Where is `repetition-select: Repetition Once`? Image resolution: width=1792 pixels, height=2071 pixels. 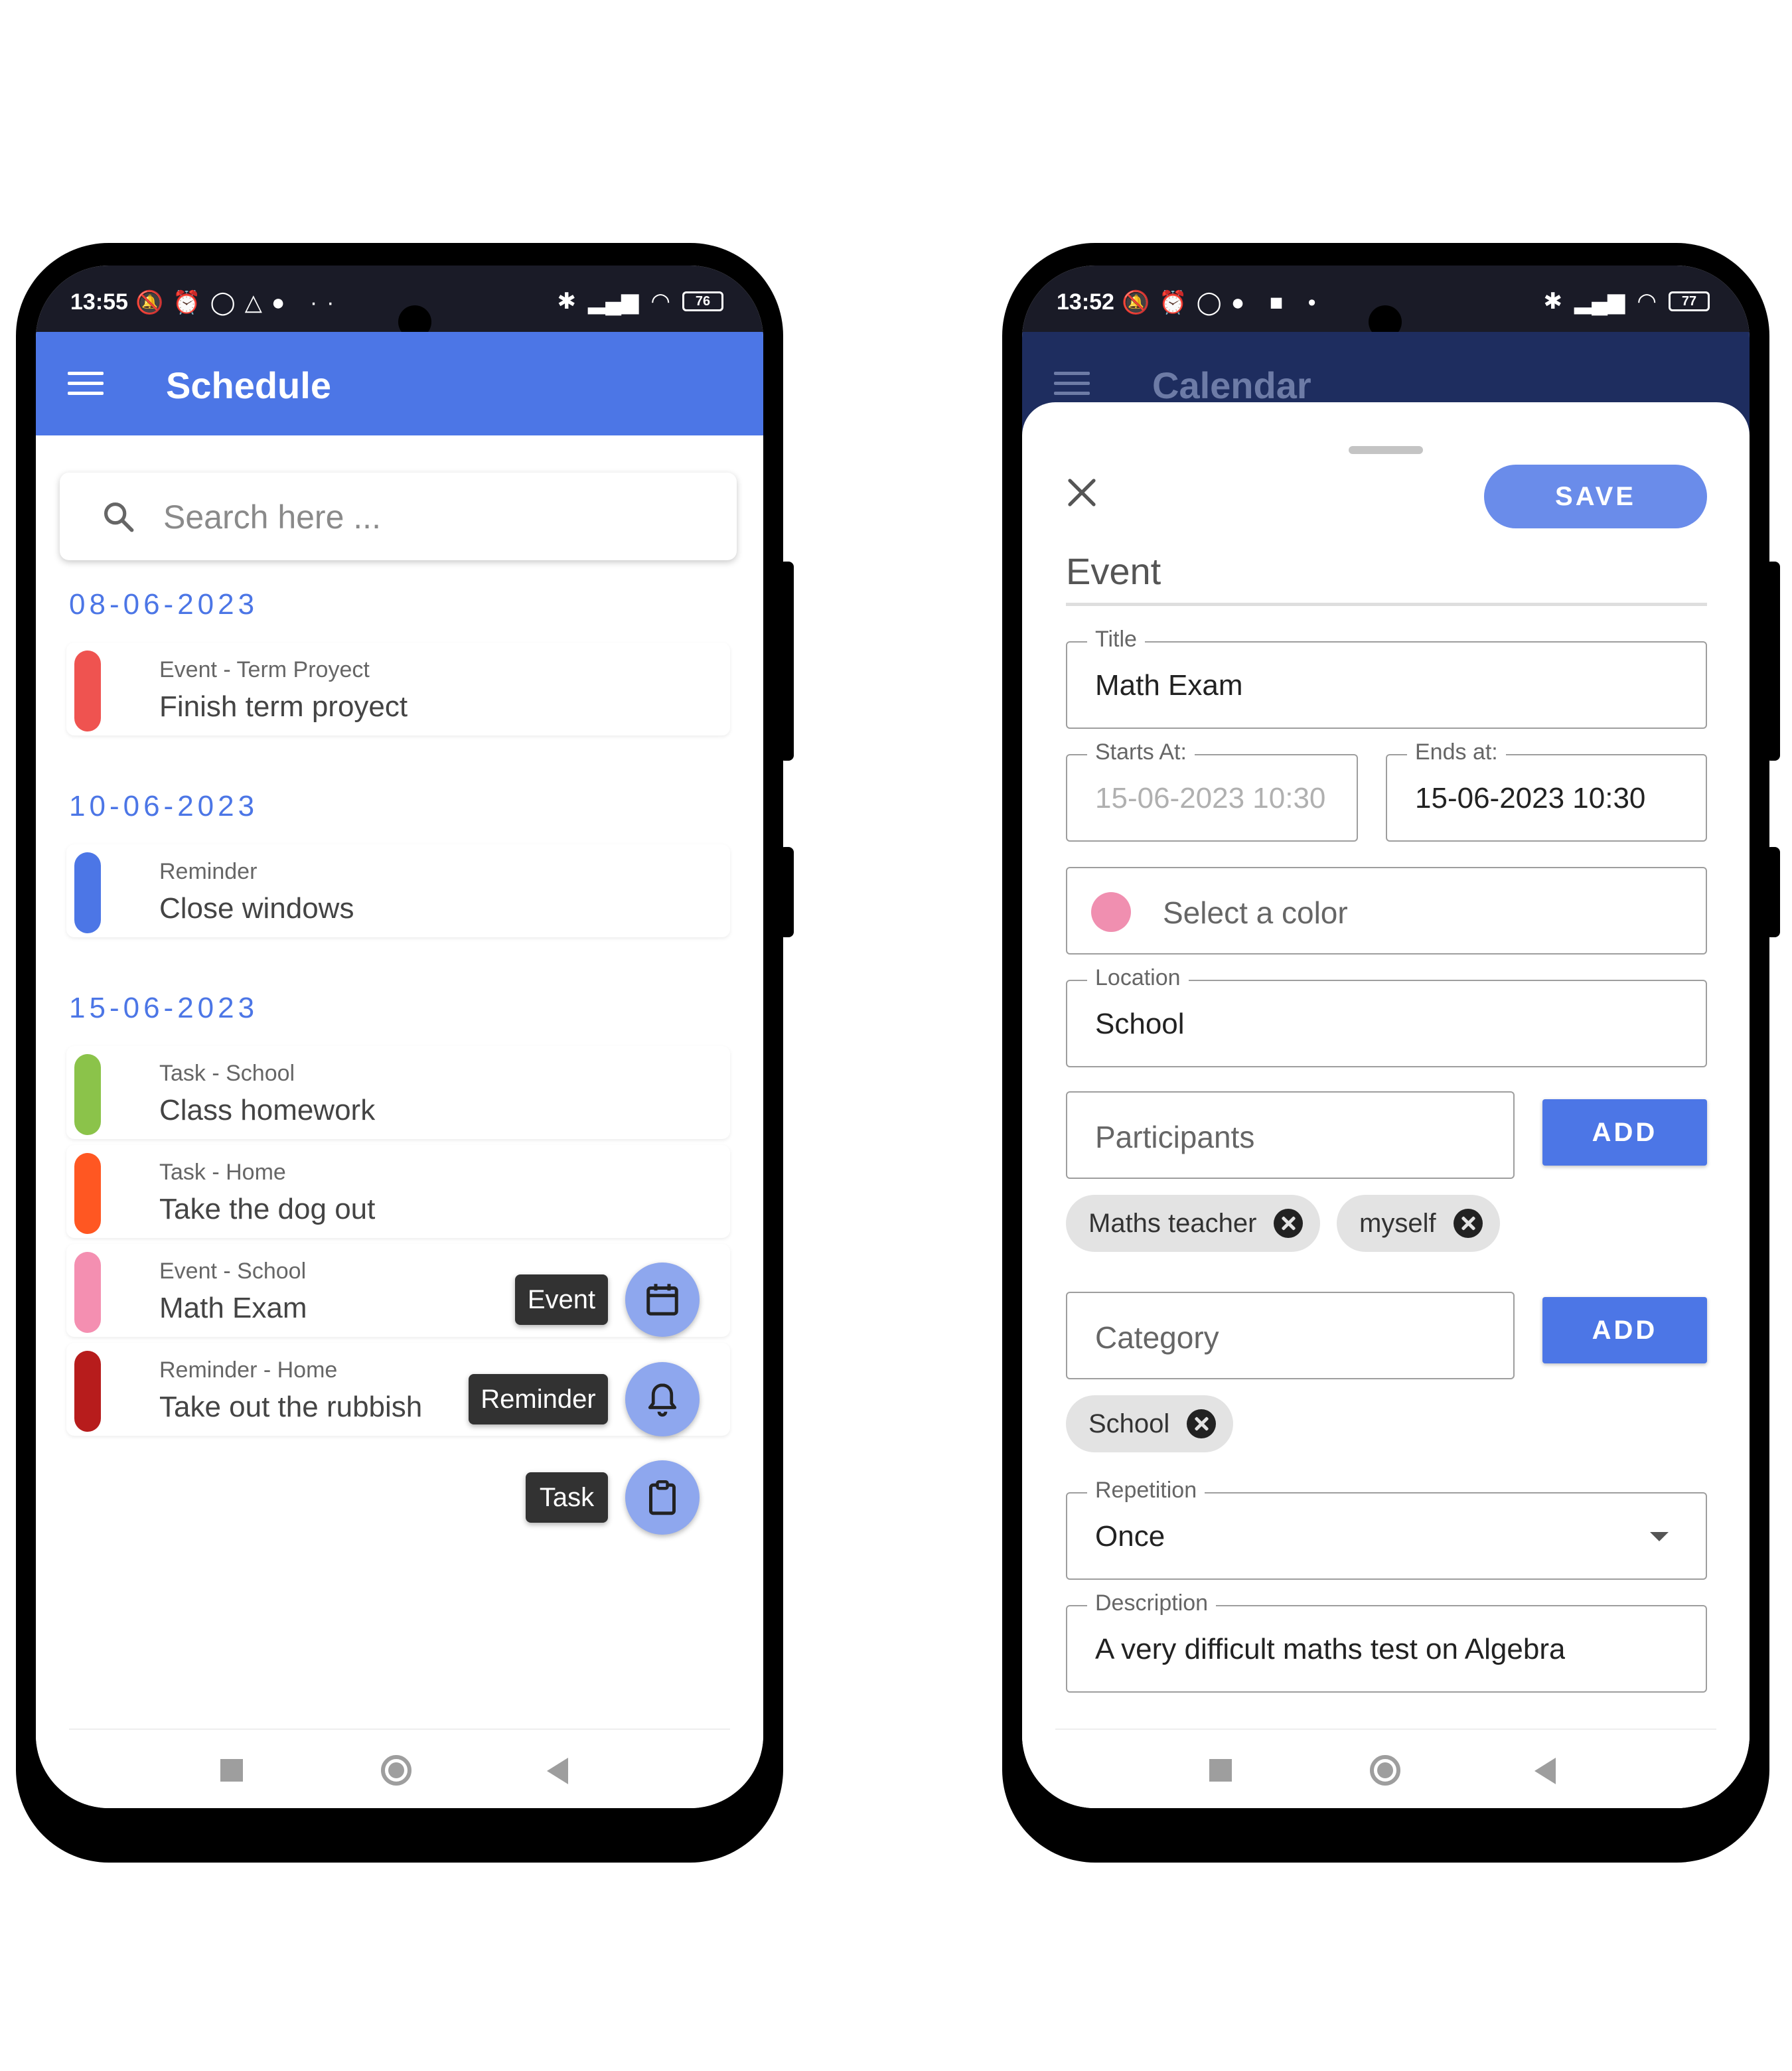 repetition-select: Repetition Once is located at coordinates (1386, 1529).